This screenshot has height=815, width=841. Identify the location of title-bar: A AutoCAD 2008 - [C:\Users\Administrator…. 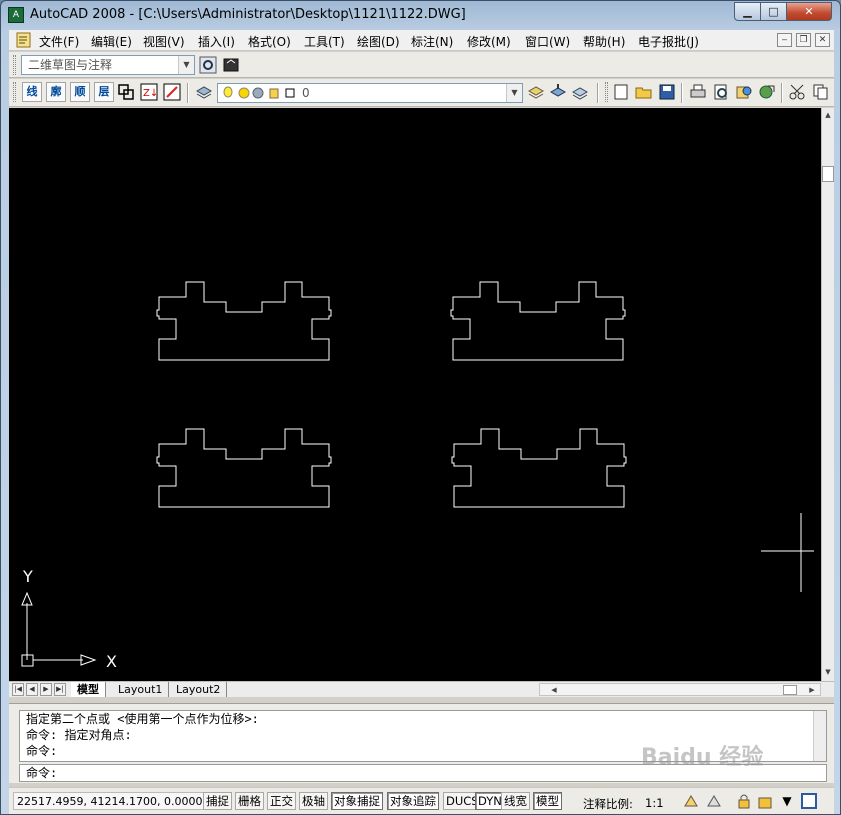
(420, 15).